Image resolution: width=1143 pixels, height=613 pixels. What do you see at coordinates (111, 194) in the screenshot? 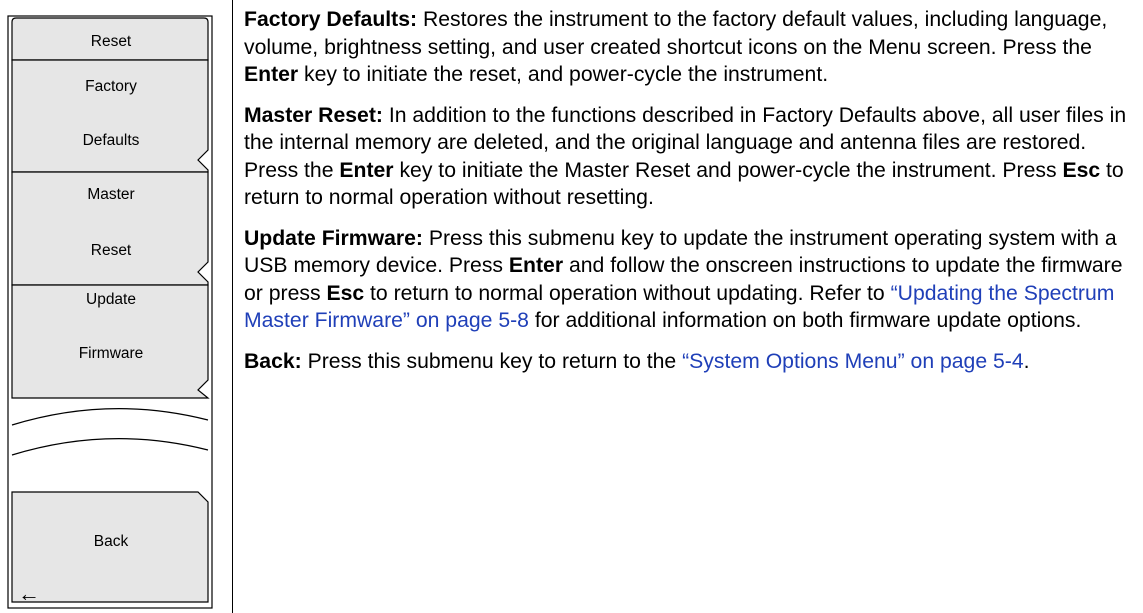
I see `master-reset-line1: Master` at bounding box center [111, 194].